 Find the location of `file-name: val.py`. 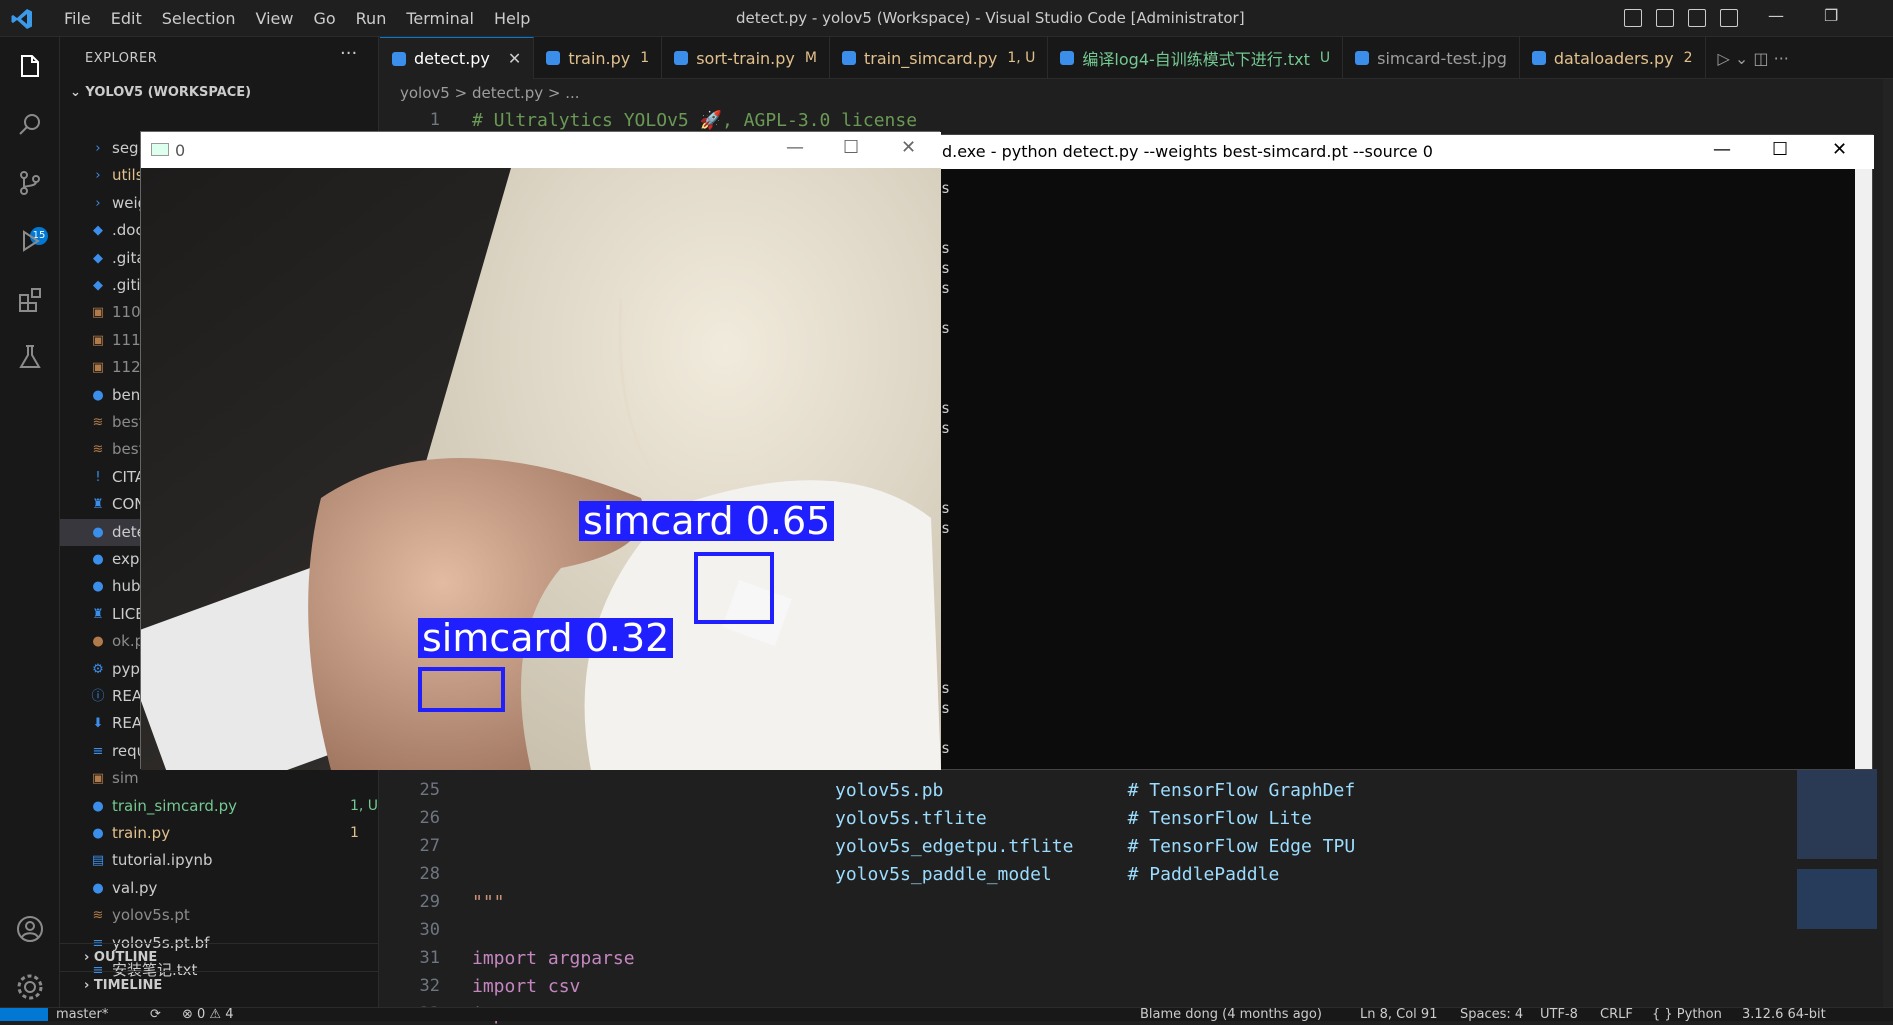

file-name: val.py is located at coordinates (135, 887).